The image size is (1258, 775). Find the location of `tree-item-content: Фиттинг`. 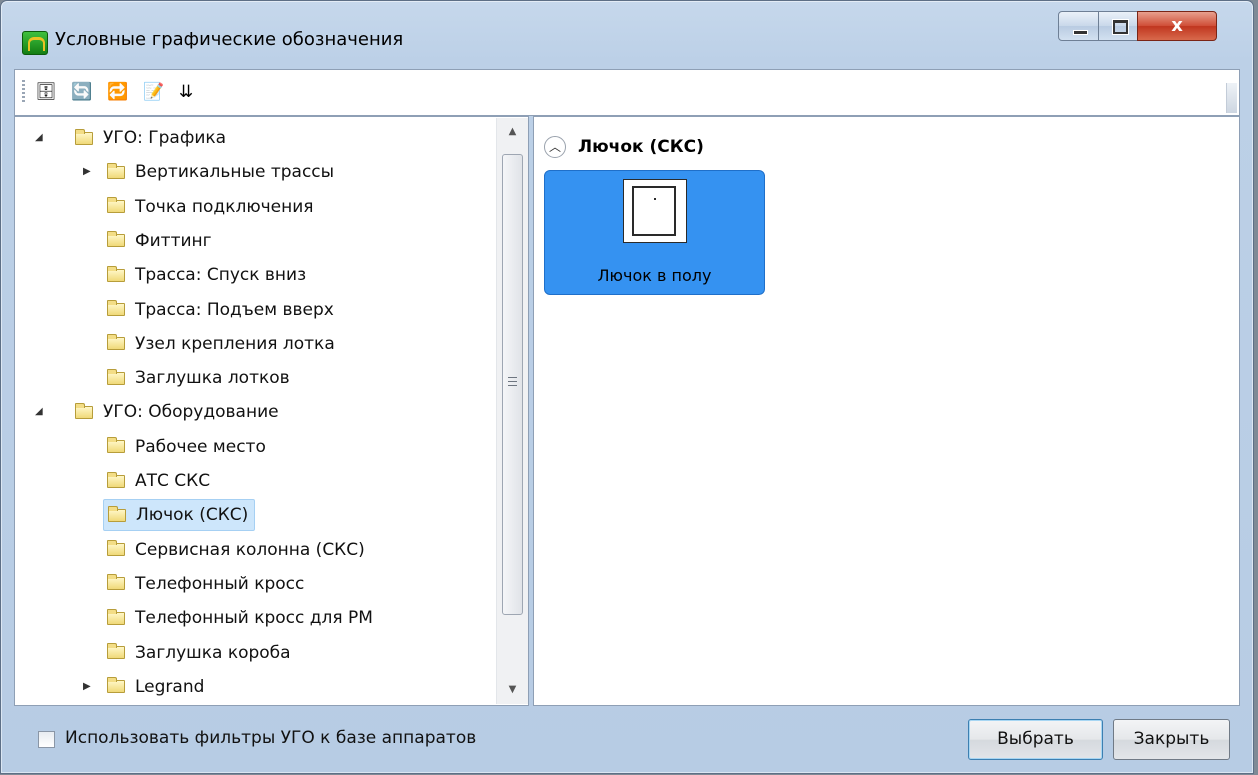

tree-item-content: Фиттинг is located at coordinates (160, 241).